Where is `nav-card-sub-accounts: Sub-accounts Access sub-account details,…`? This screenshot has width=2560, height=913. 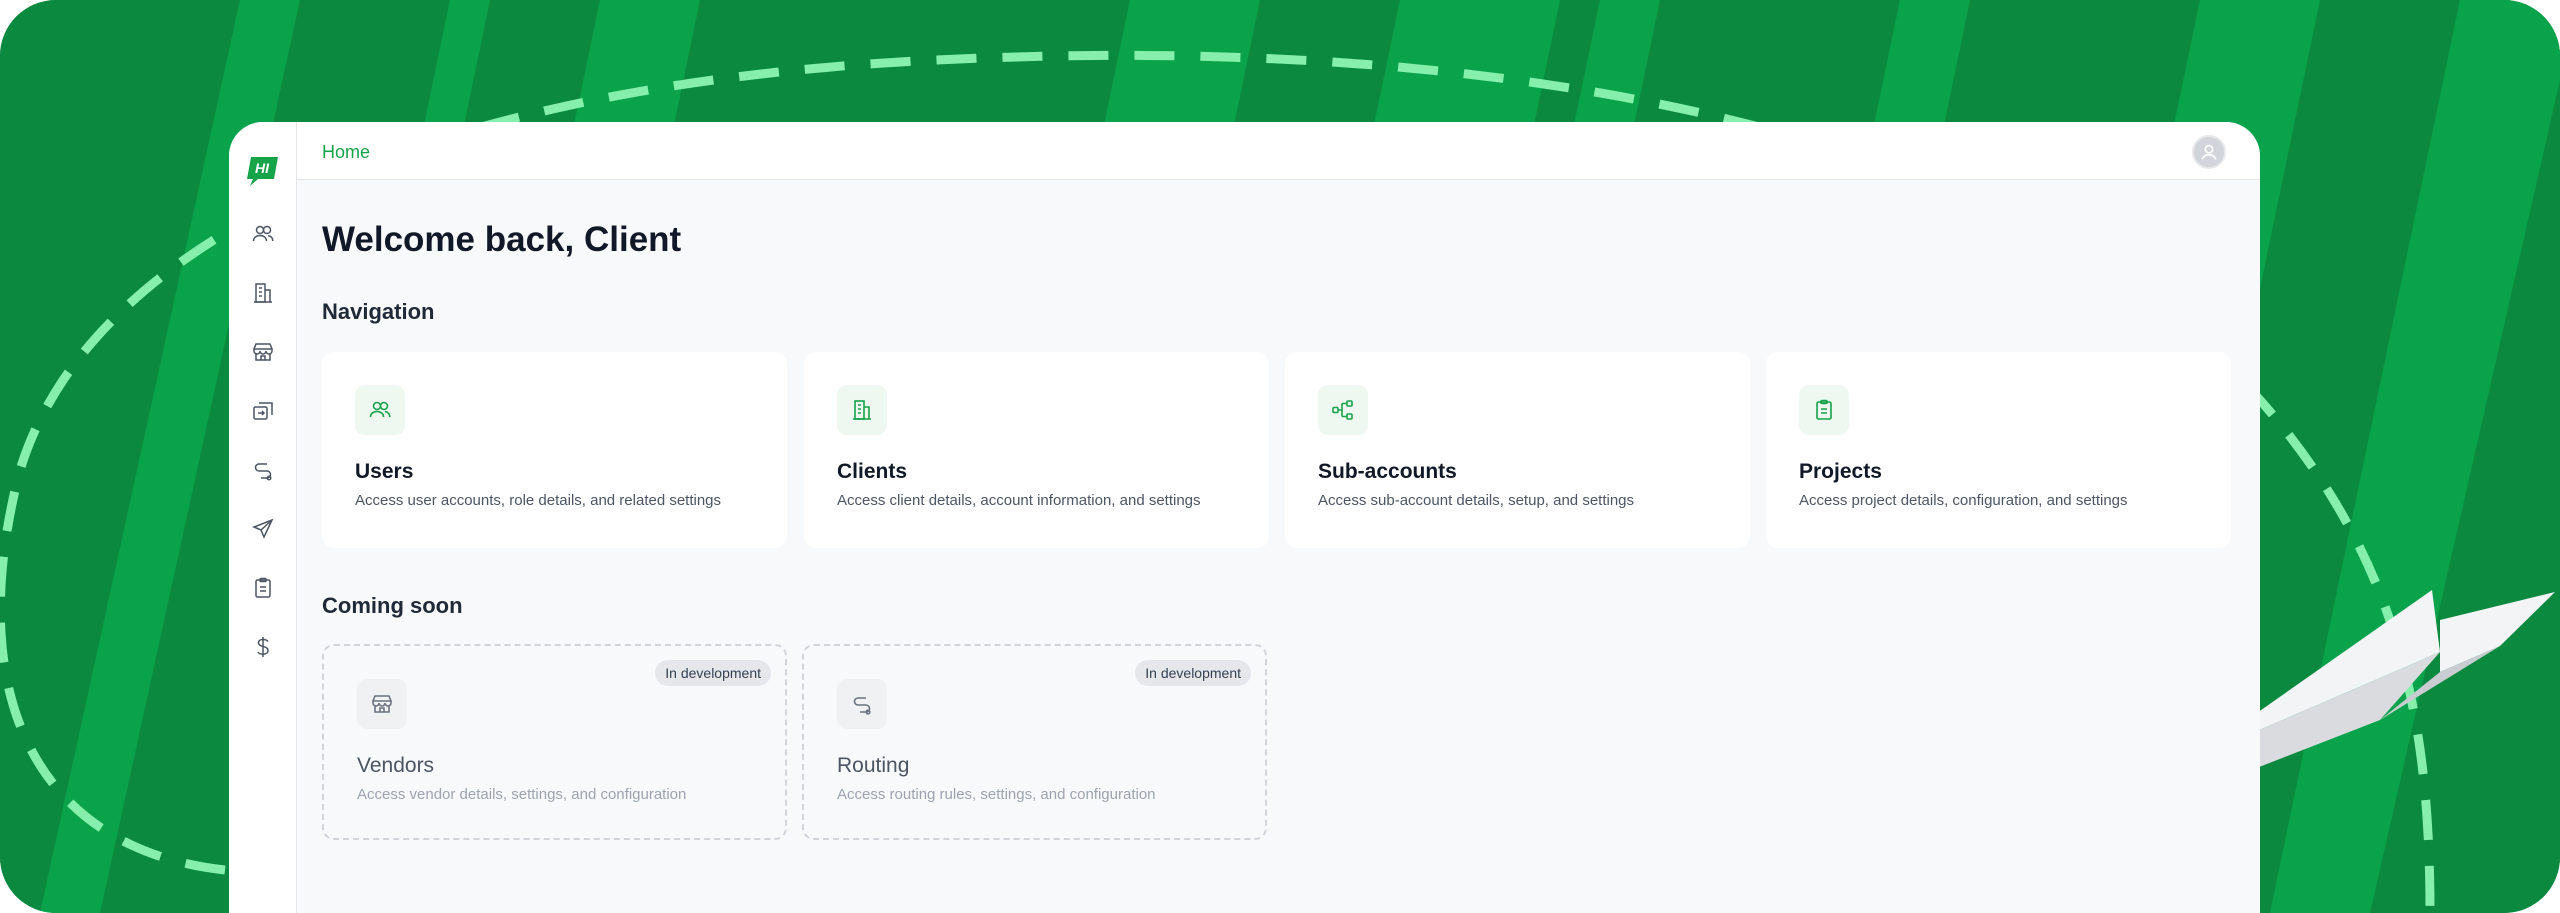 nav-card-sub-accounts: Sub-accounts Access sub-account details,… is located at coordinates (1517, 450).